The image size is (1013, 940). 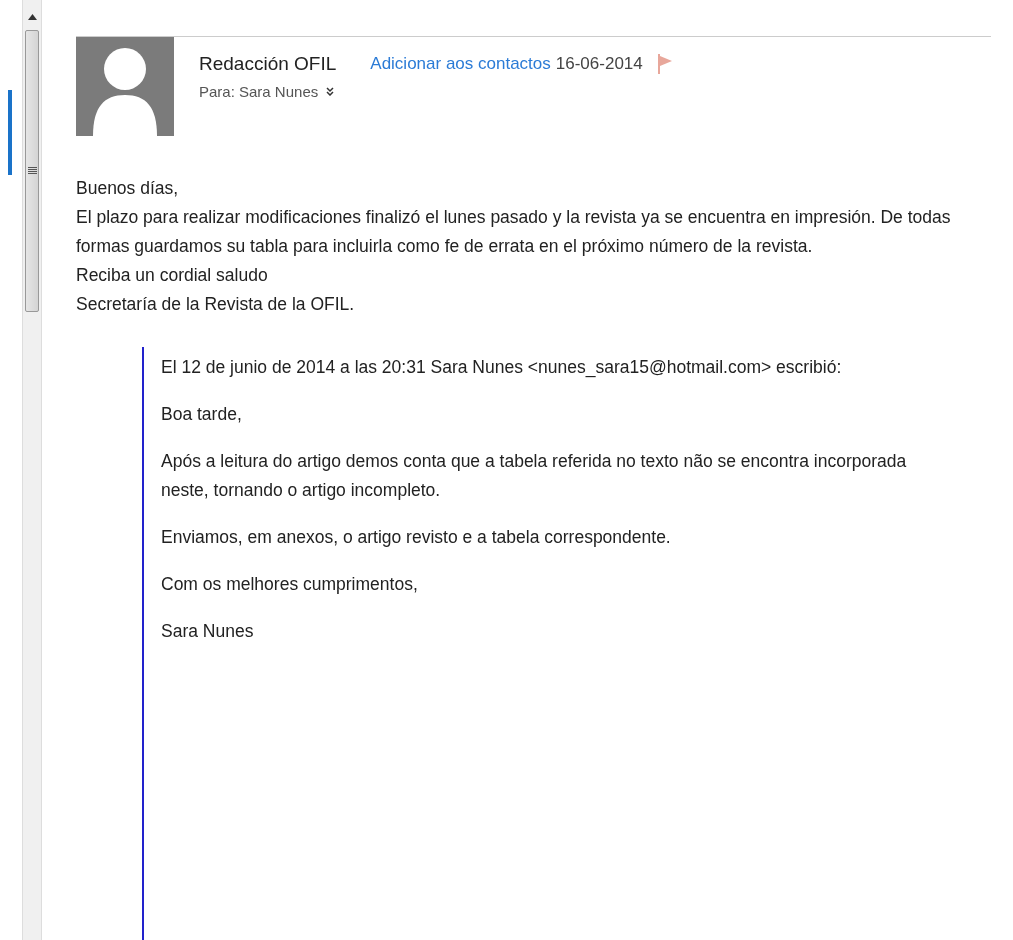 What do you see at coordinates (514, 232) in the screenshot?
I see `body-text: El plazo para realizar modificaciones finalizó el lunes pasado y la revista ya se encuentra en impresión. De todas formas guardamos su tabla para incluirla como fe de errata en el próximo número de la revista.` at bounding box center [514, 232].